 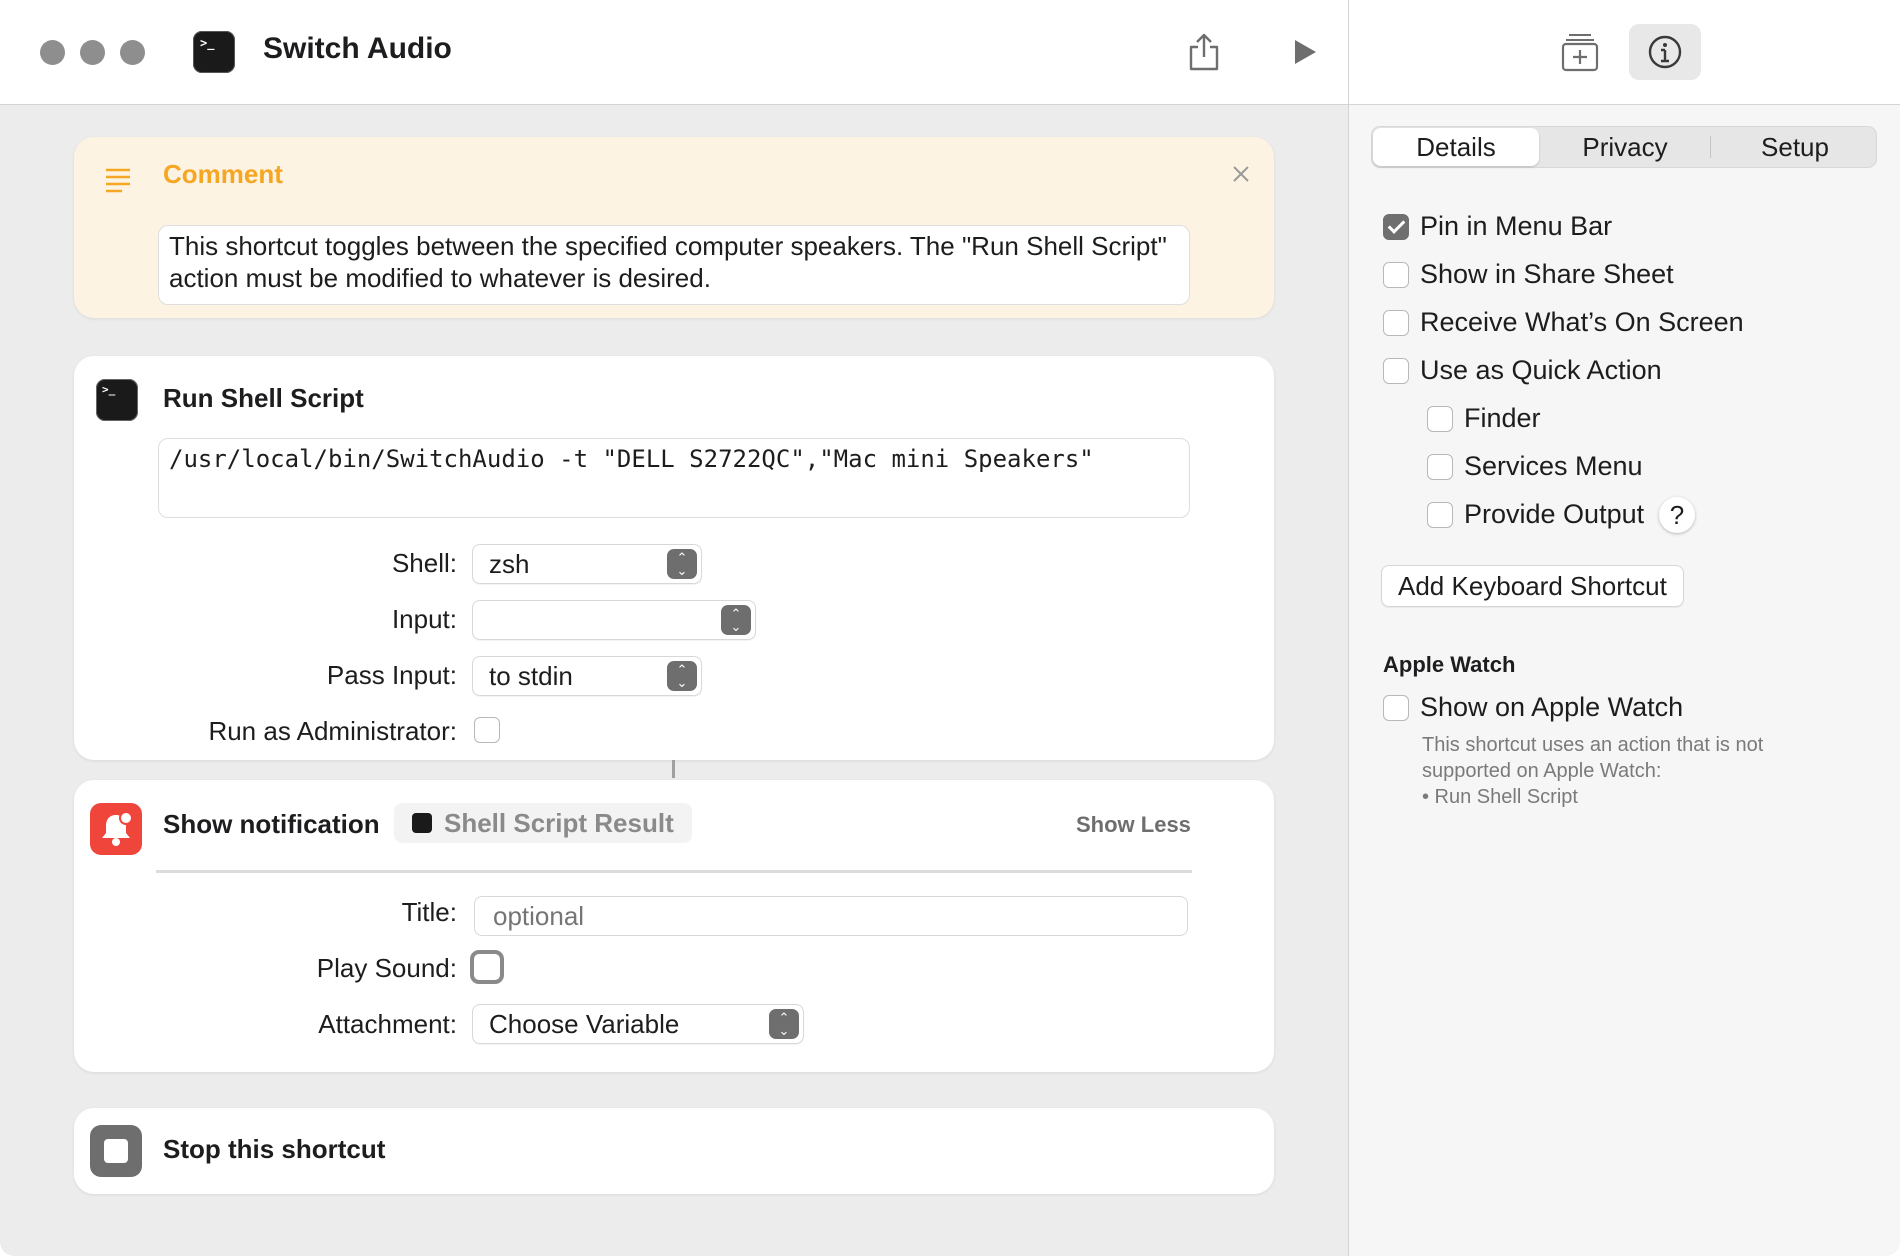 What do you see at coordinates (386, 968) in the screenshot?
I see `play-sound-label: Play Sound:` at bounding box center [386, 968].